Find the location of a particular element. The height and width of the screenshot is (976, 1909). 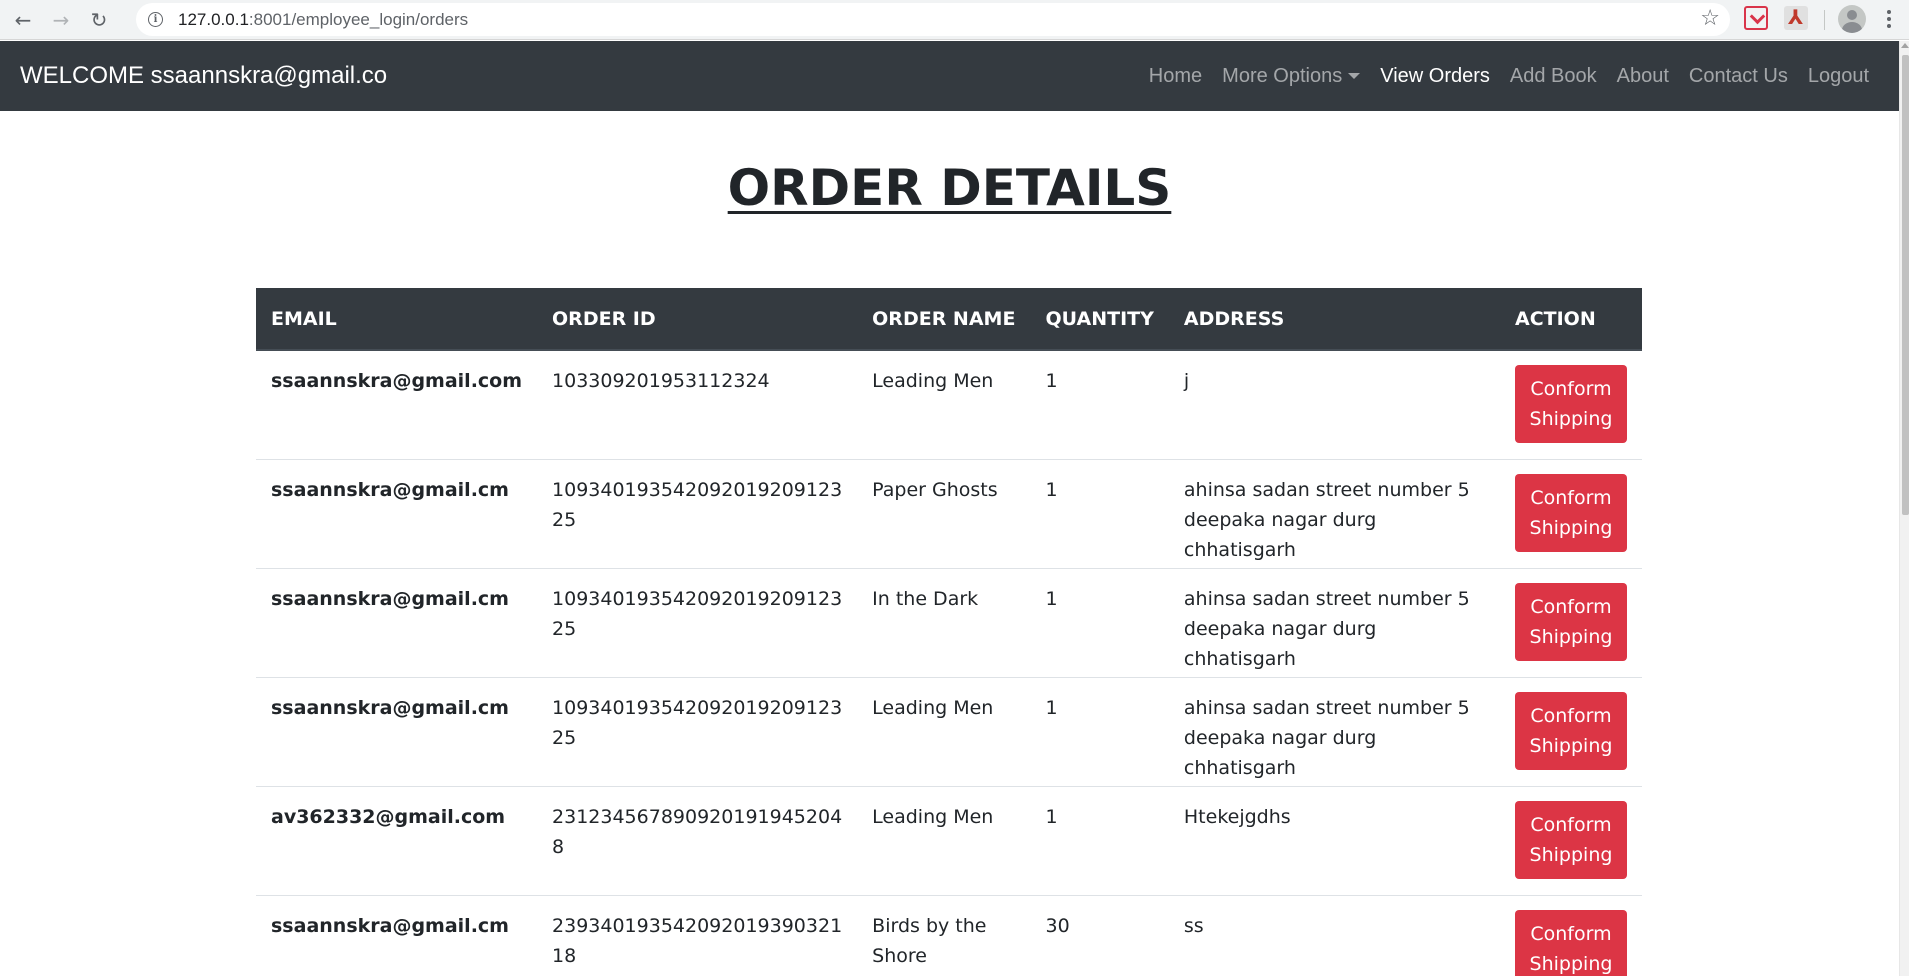

header-email: EMAIL is located at coordinates (397, 319).